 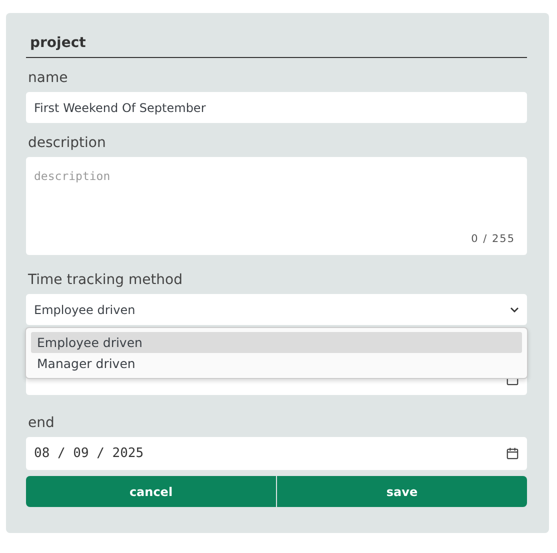 What do you see at coordinates (402, 491) in the screenshot?
I see `save-button: save` at bounding box center [402, 491].